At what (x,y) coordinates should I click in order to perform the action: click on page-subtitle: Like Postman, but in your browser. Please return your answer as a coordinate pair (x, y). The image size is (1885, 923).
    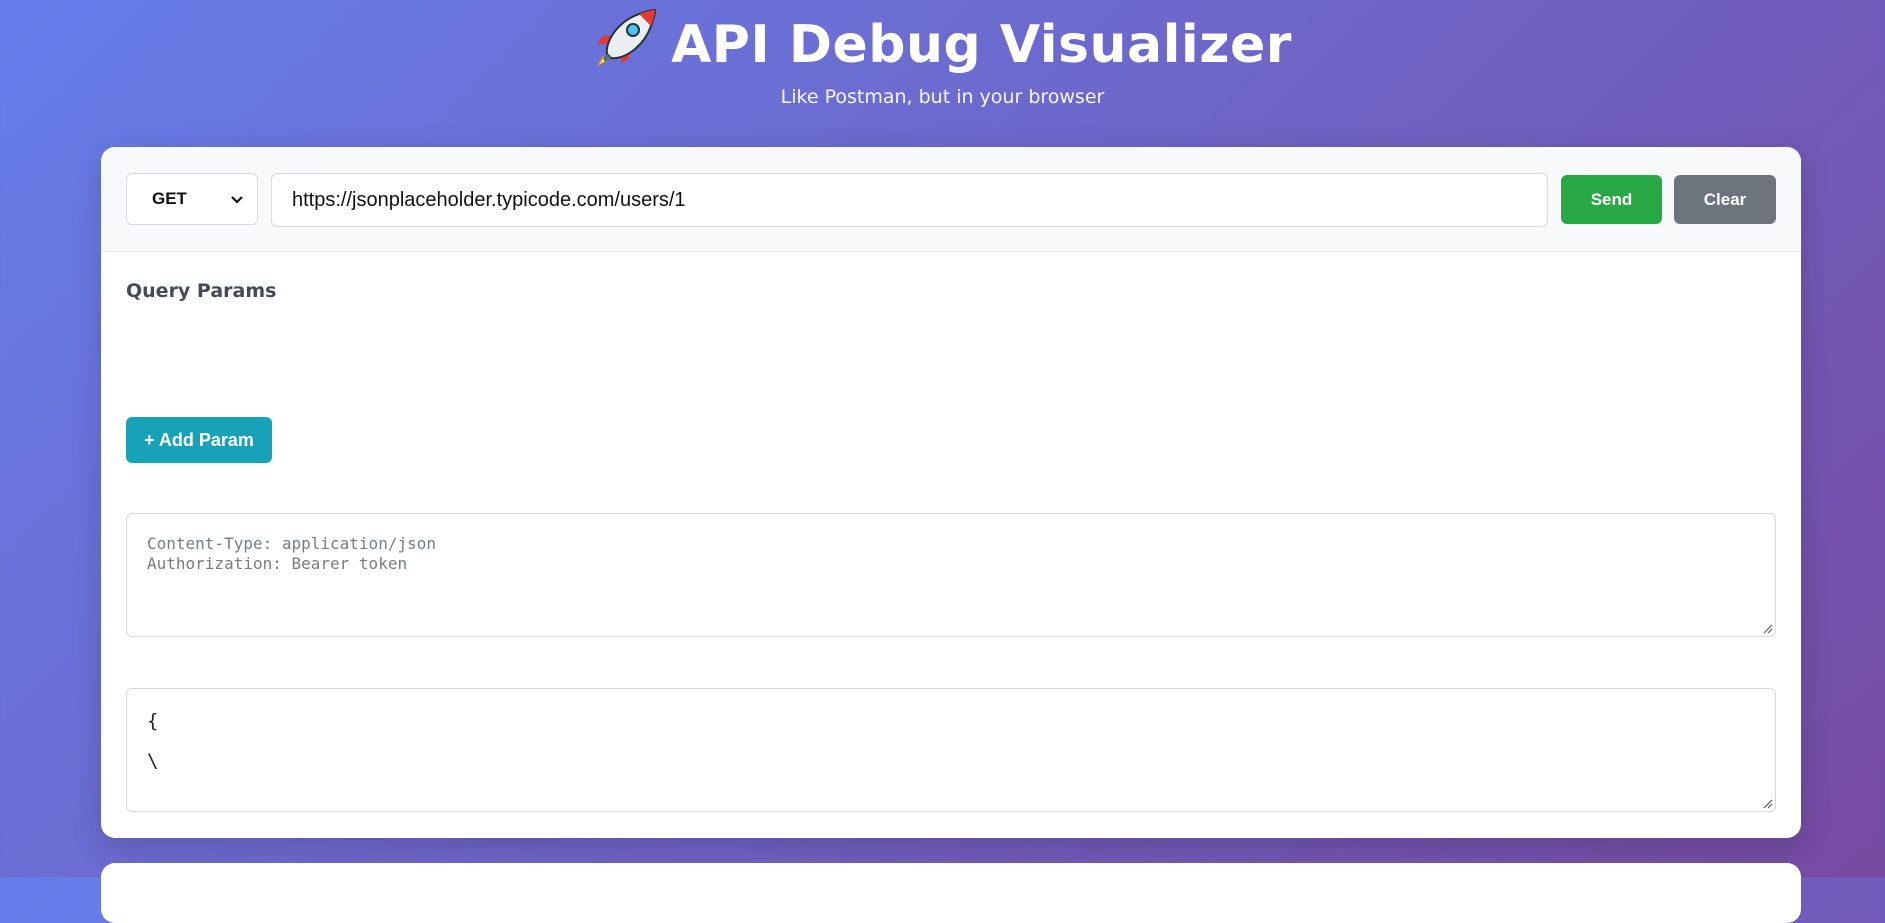
    Looking at the image, I should click on (942, 97).